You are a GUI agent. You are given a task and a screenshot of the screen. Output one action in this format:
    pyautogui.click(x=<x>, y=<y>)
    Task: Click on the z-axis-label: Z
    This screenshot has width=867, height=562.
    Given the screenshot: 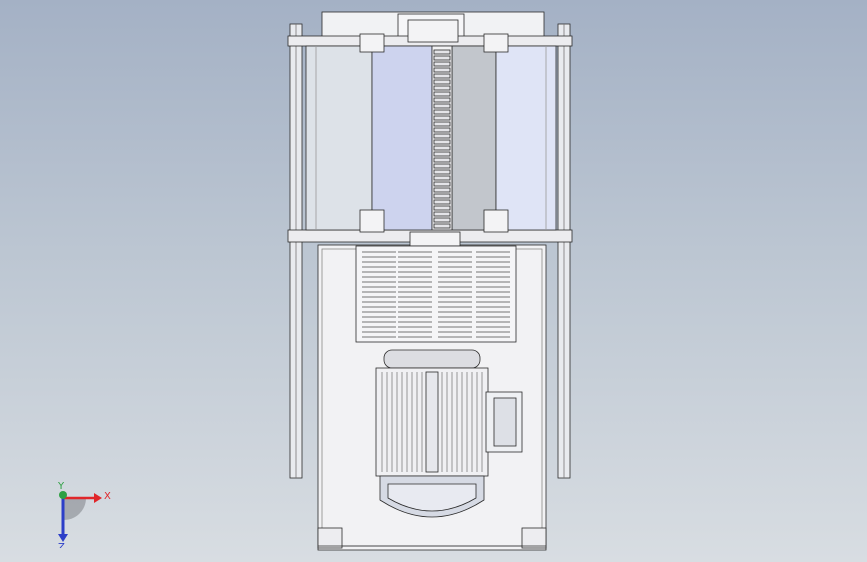 What is the action you would take?
    pyautogui.click(x=61, y=545)
    